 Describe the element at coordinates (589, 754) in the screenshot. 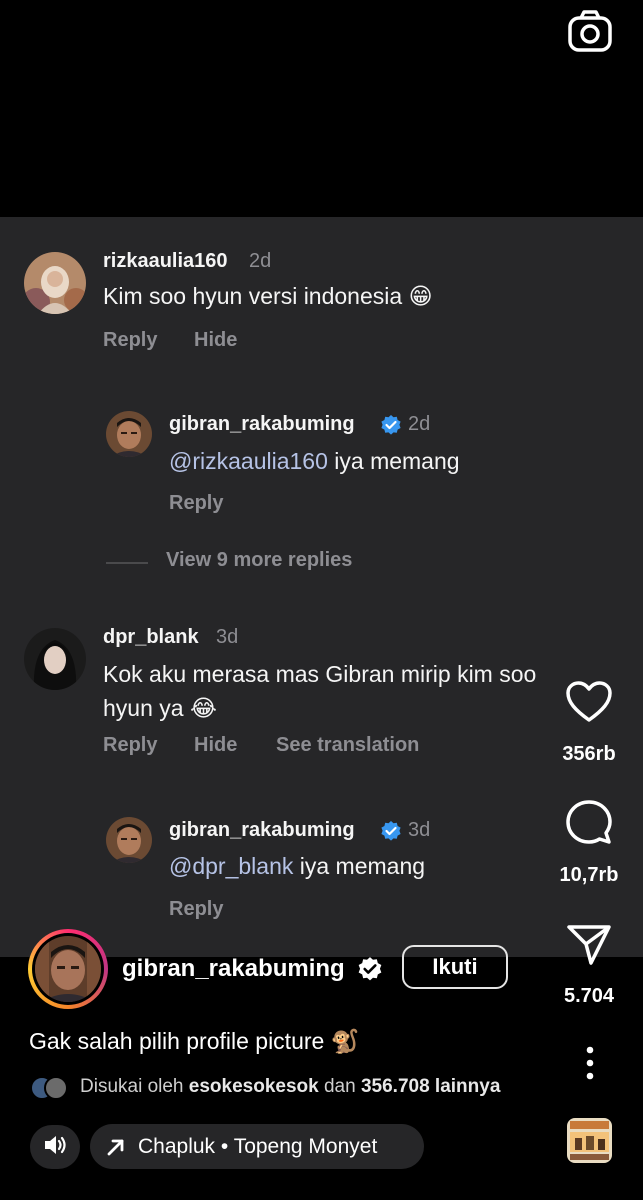

I see `like-count: 356rb` at that location.